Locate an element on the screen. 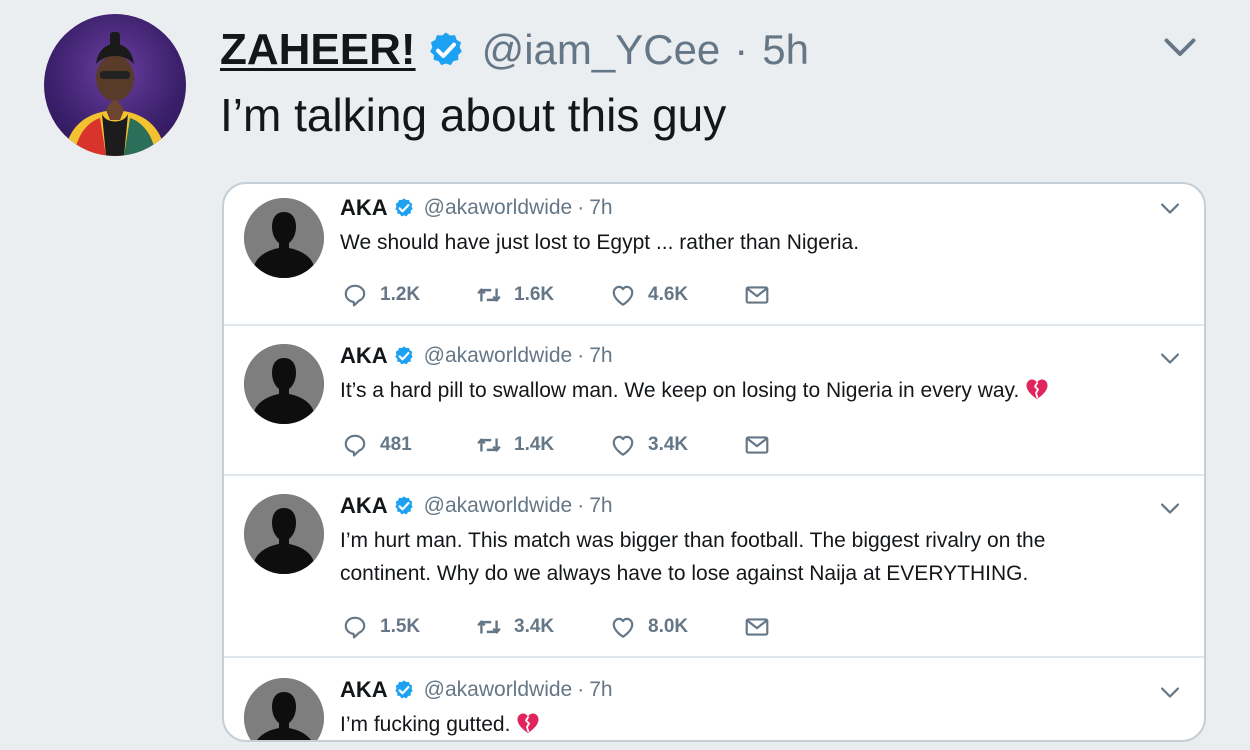  tweet-header: ZAHEER! @iam_YCee · 5h is located at coordinates (514, 50).